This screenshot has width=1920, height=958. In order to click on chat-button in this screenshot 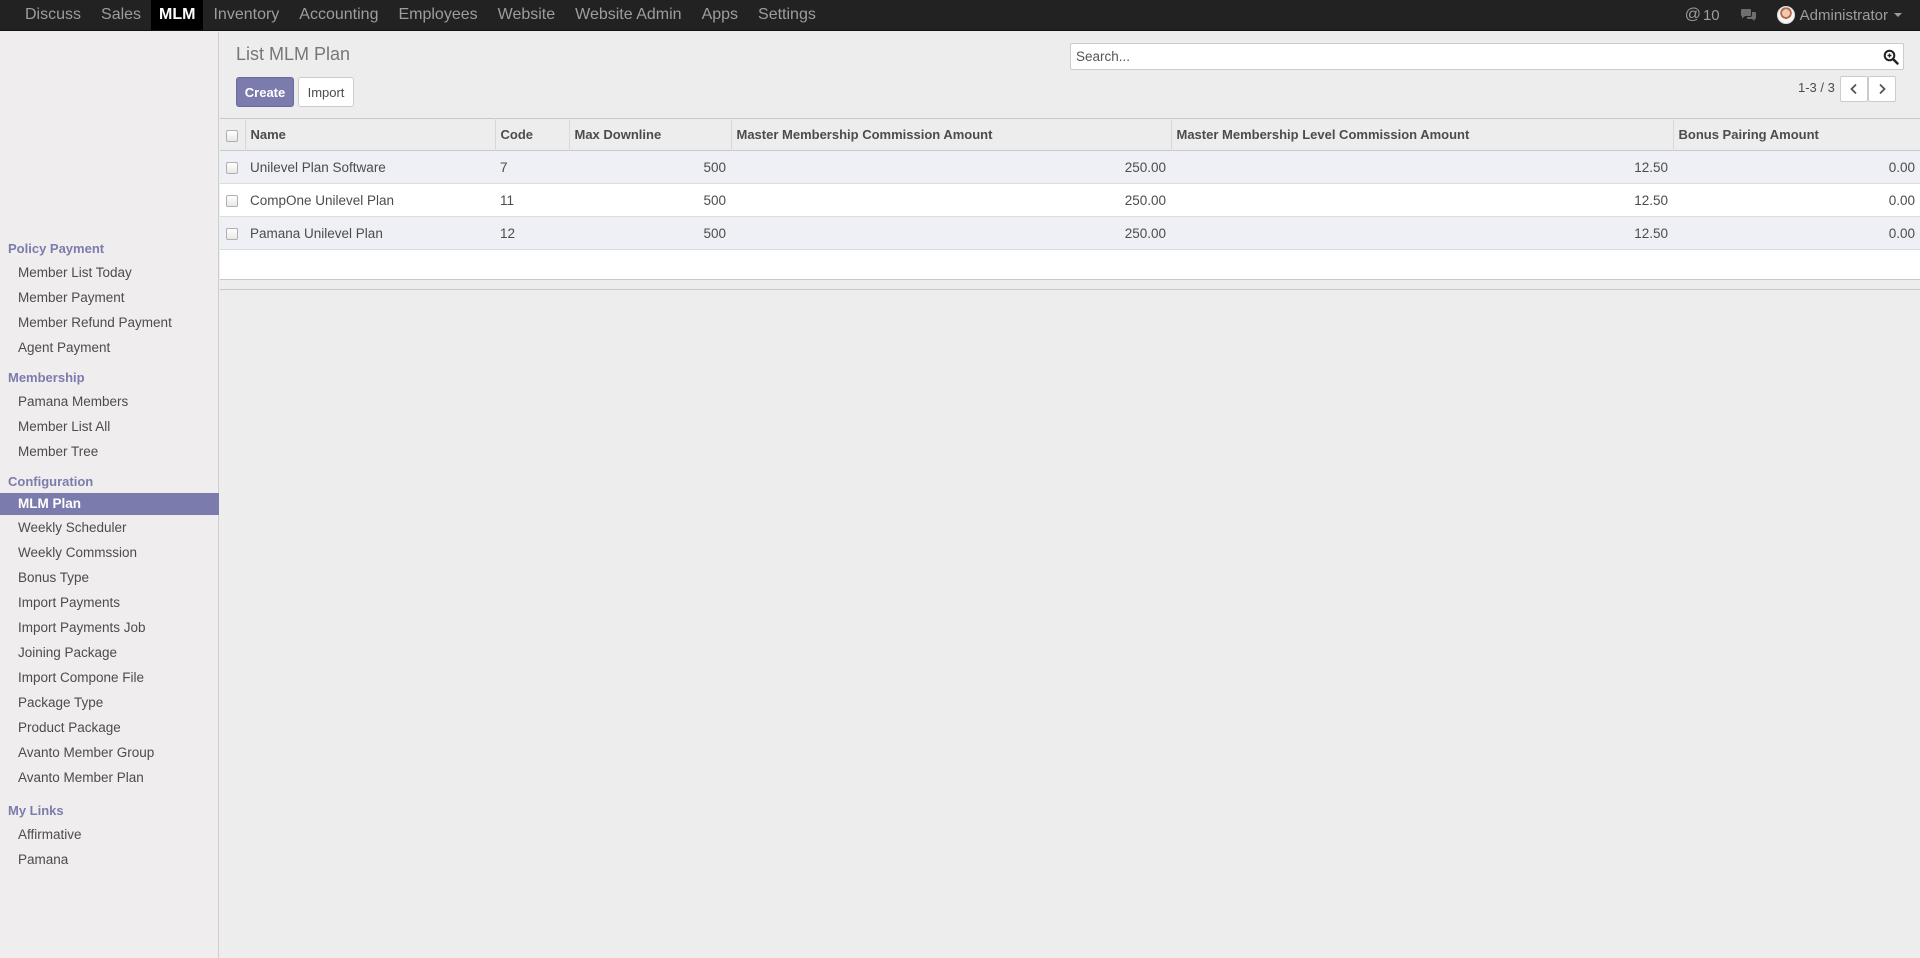, I will do `click(1748, 15)`.